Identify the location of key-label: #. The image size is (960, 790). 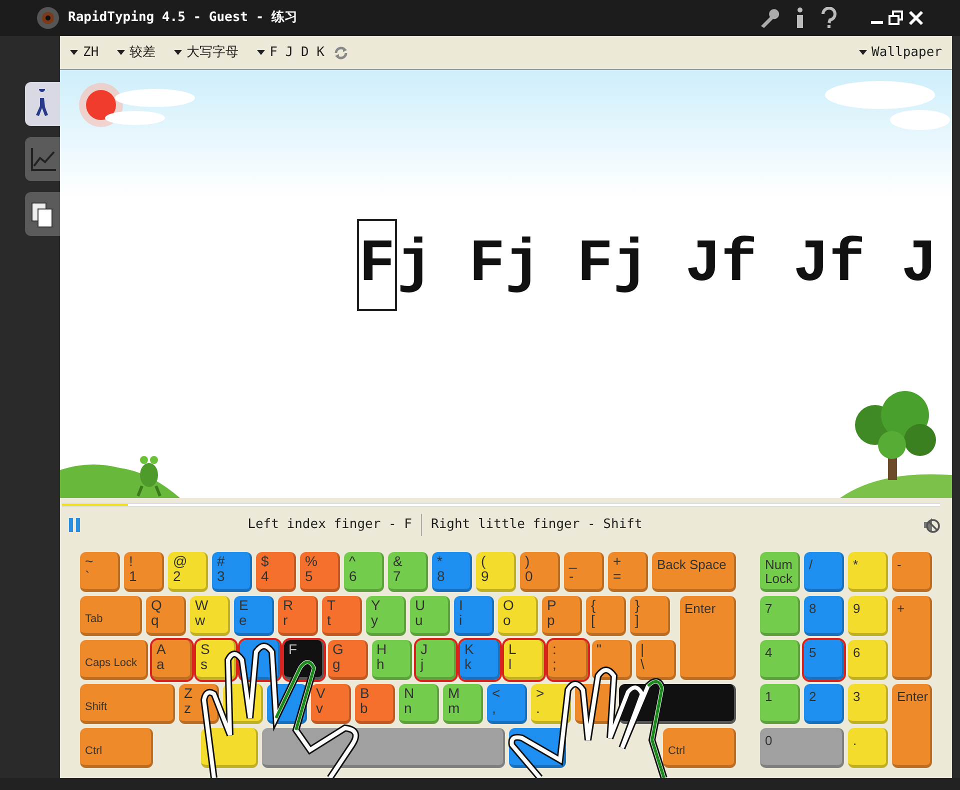
(221, 561).